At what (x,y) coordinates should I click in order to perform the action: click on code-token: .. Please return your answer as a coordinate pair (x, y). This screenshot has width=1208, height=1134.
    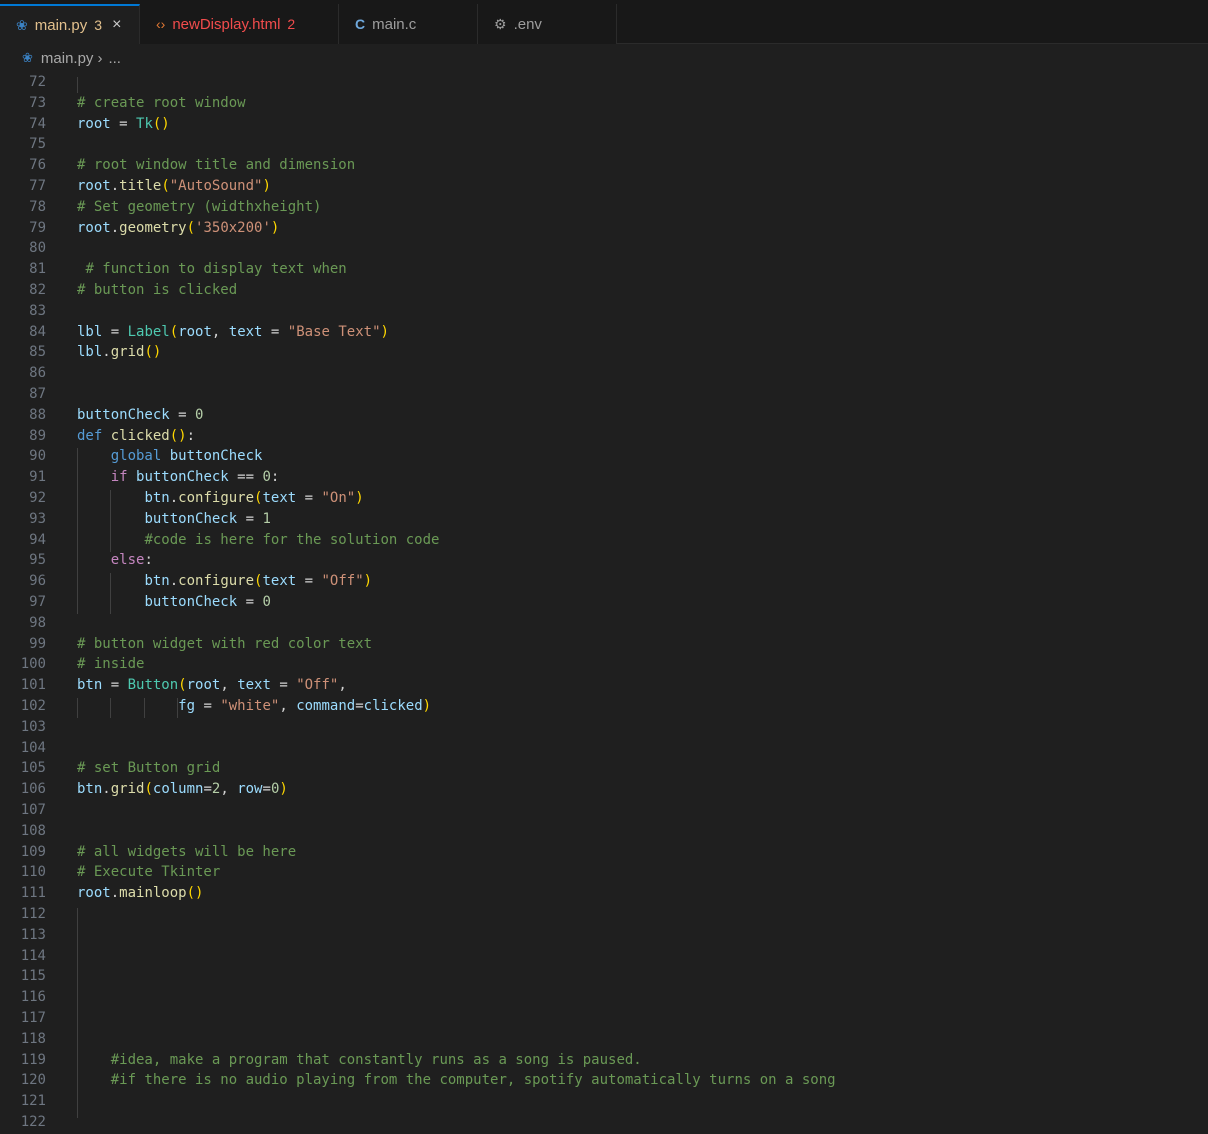
    Looking at the image, I should click on (115, 893).